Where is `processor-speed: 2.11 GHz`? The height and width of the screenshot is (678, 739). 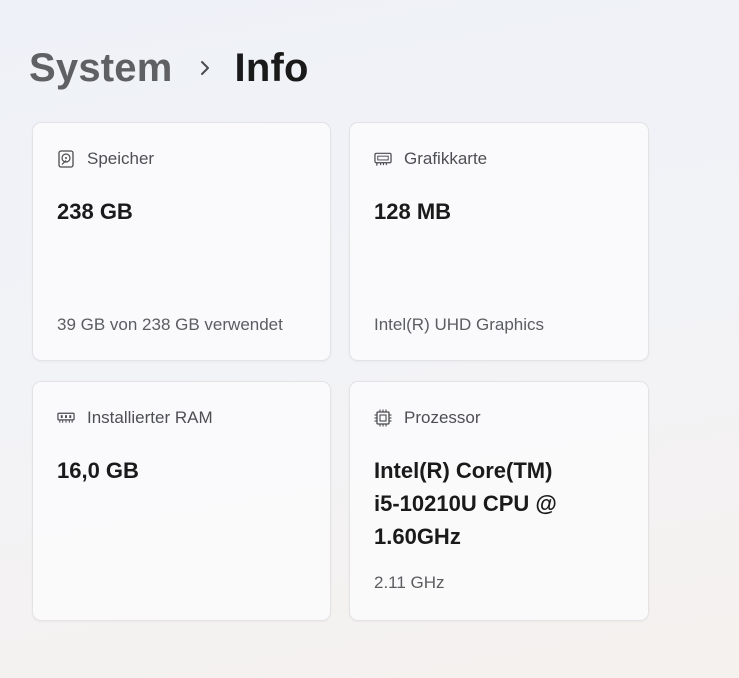 processor-speed: 2.11 GHz is located at coordinates (409, 582).